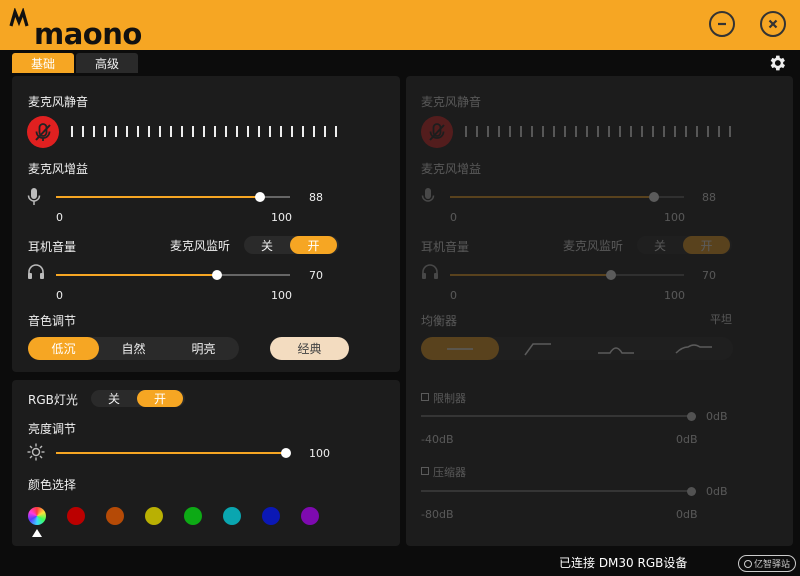 This screenshot has height=576, width=800. I want to click on adv-monitor-toggle: 关 开, so click(684, 245).